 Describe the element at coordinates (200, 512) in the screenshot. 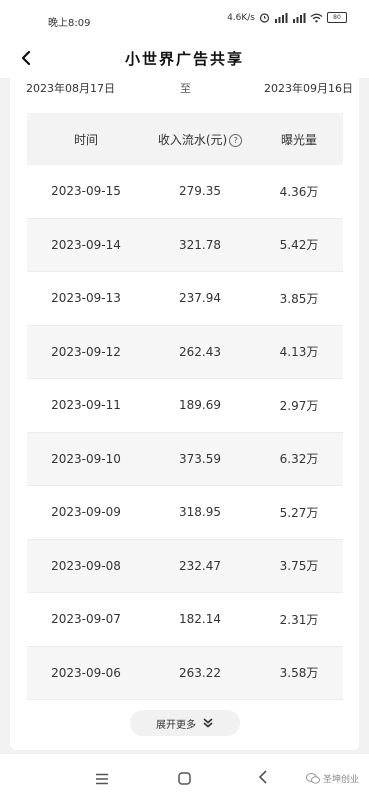

I see `row-income: 318.95` at that location.